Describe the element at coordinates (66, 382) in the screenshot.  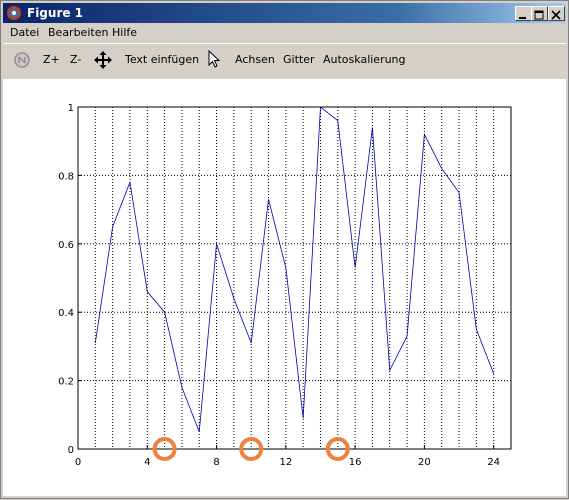
I see `y-tick-label: 0.2` at that location.